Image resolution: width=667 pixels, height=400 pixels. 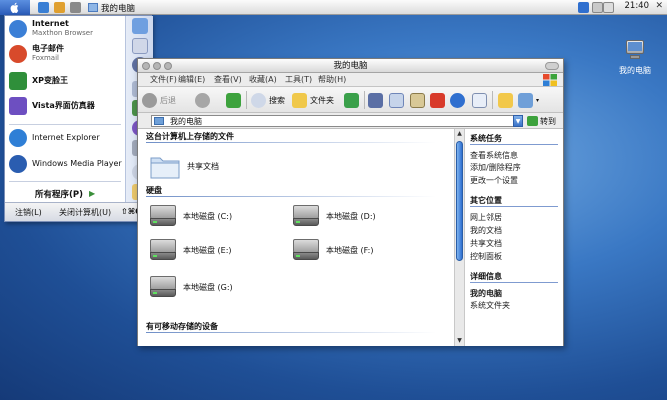 I want to click on search-button: 搜索, so click(x=268, y=100).